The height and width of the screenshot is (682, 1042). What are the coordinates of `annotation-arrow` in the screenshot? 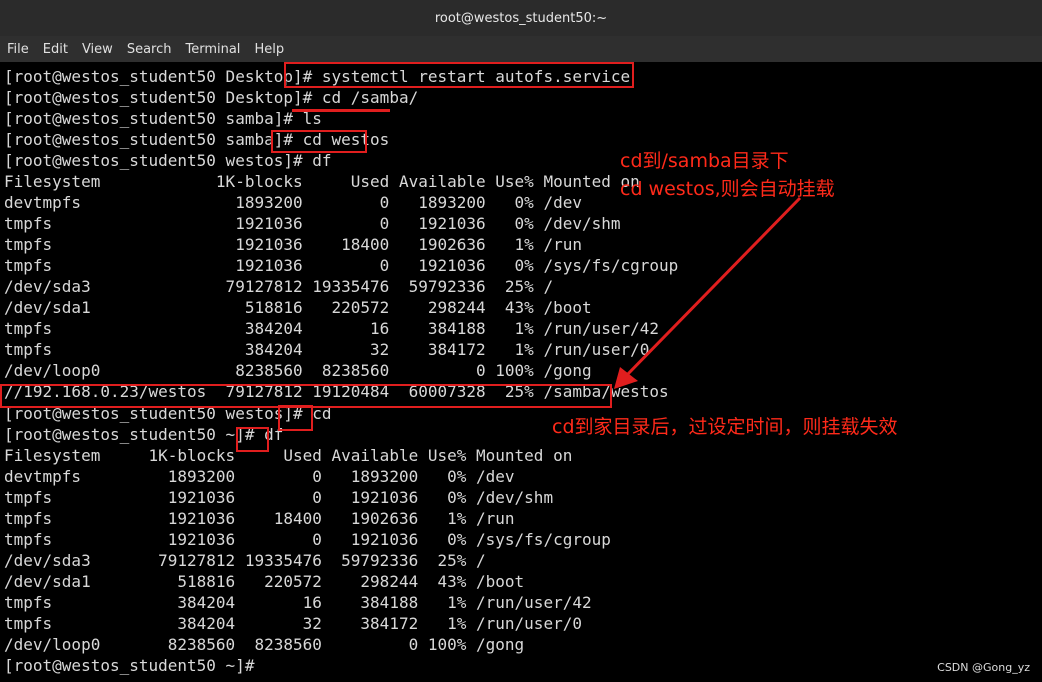 It's located at (708, 292).